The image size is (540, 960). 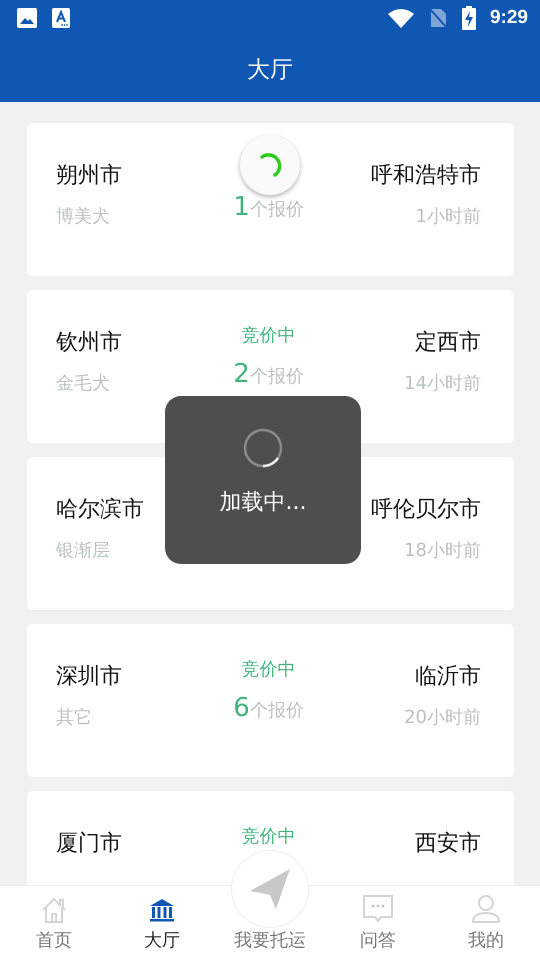 What do you see at coordinates (241, 374) in the screenshot?
I see `quote-count: 2` at bounding box center [241, 374].